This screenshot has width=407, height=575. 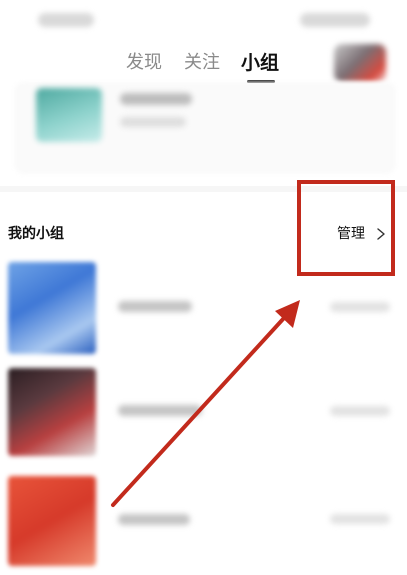 What do you see at coordinates (202, 63) in the screenshot?
I see `tab-follow: 关注` at bounding box center [202, 63].